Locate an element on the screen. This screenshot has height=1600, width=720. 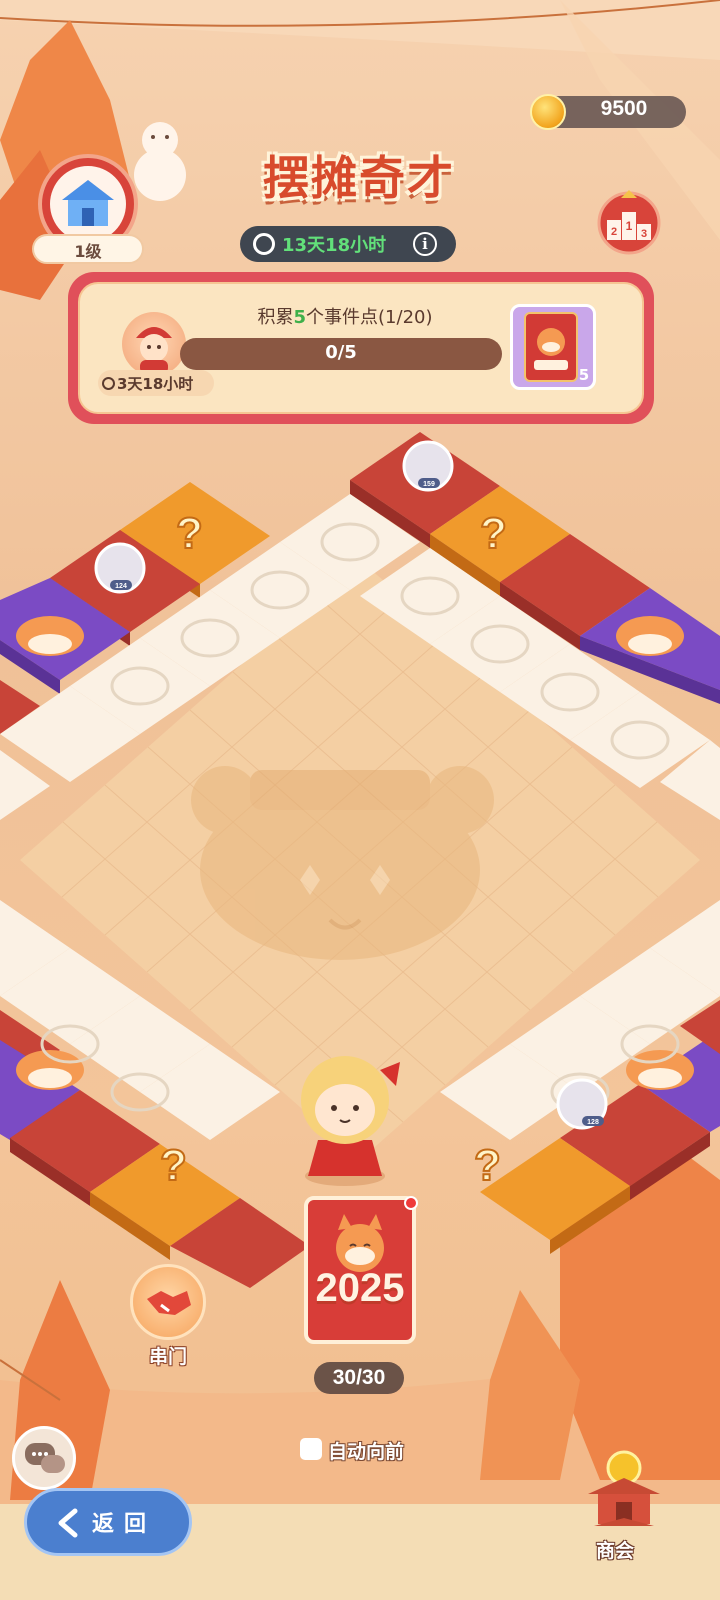
deck-count: 30/30 is located at coordinates (359, 1377).